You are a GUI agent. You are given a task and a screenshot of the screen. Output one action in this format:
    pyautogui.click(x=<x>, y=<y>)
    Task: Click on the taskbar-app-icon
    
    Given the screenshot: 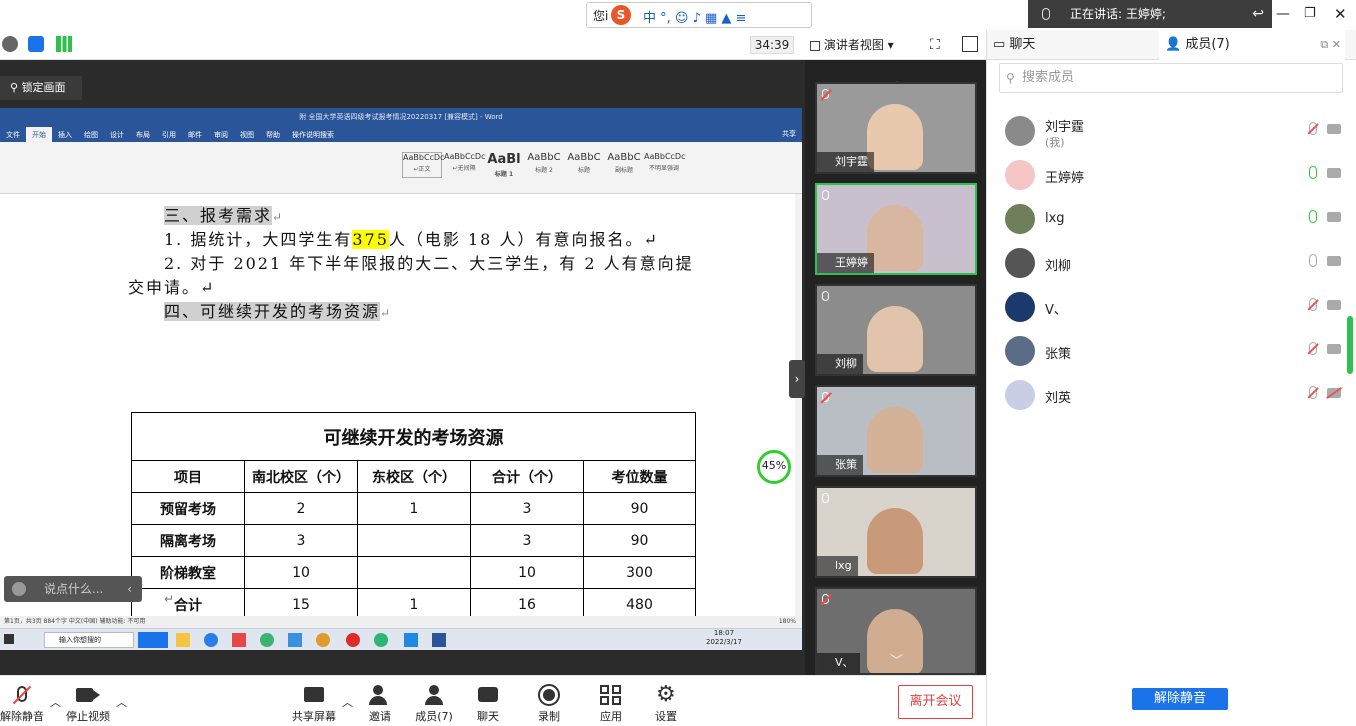 What is the action you would take?
    pyautogui.click(x=153, y=640)
    